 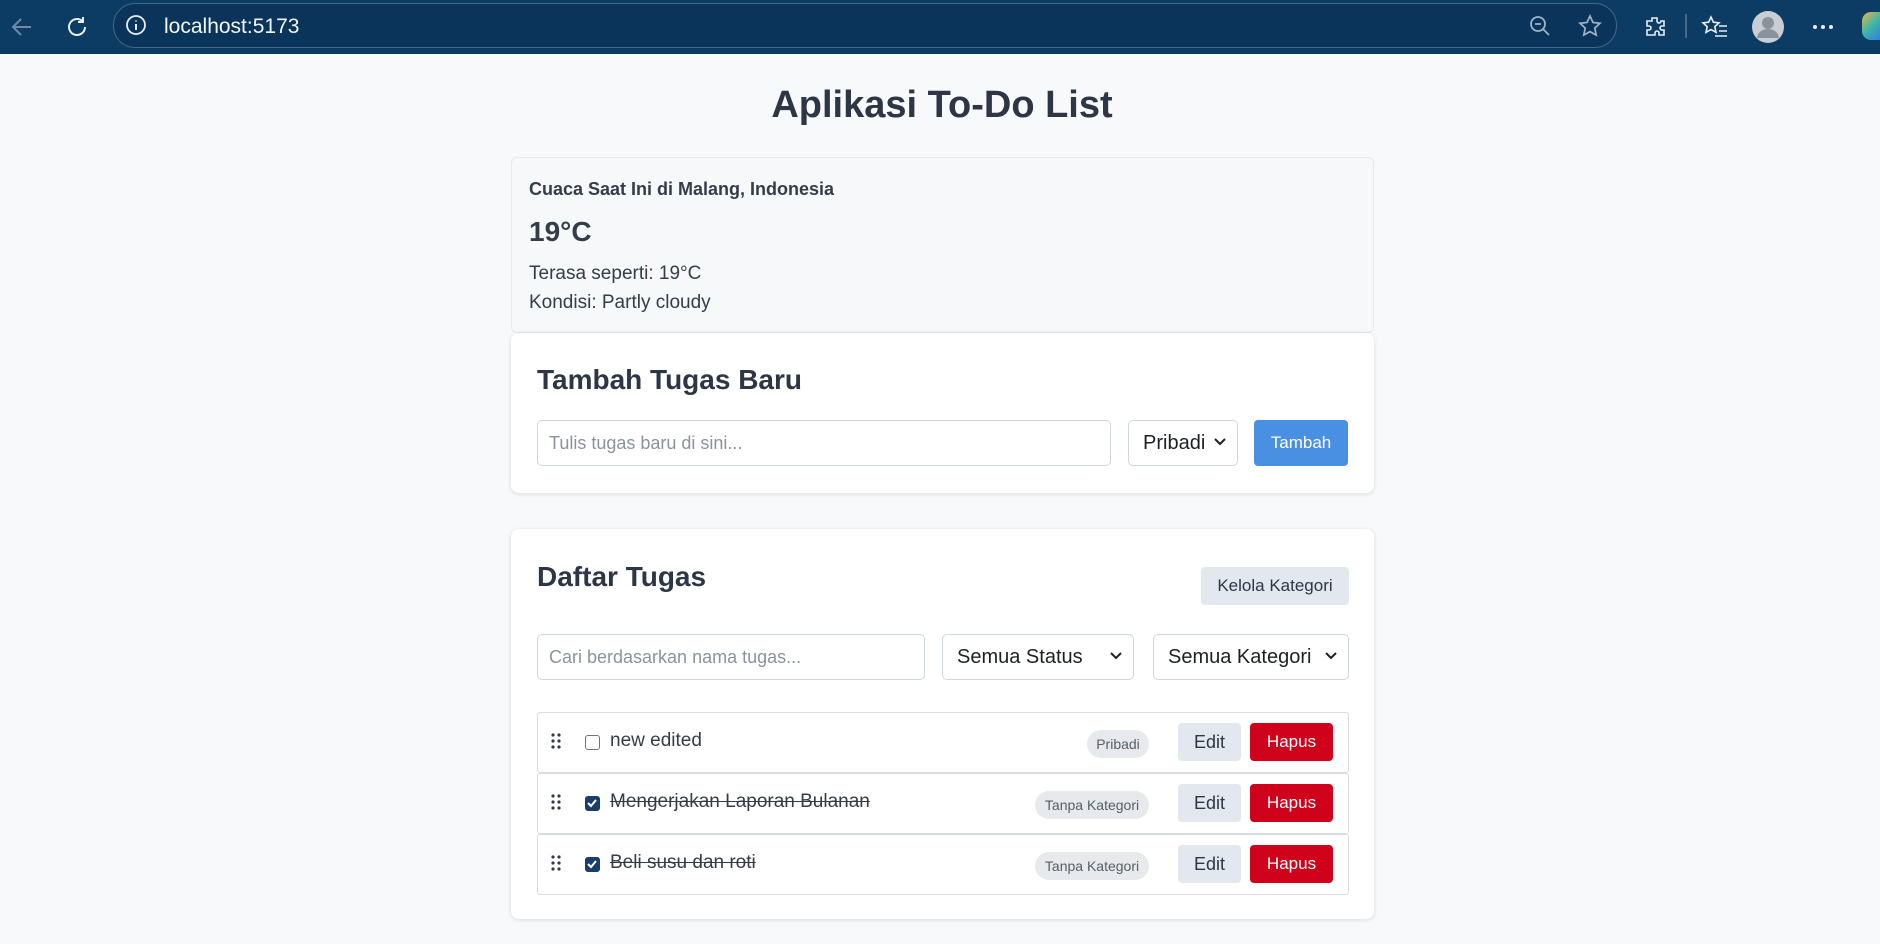 I want to click on extensions-icon, so click(x=1655, y=27).